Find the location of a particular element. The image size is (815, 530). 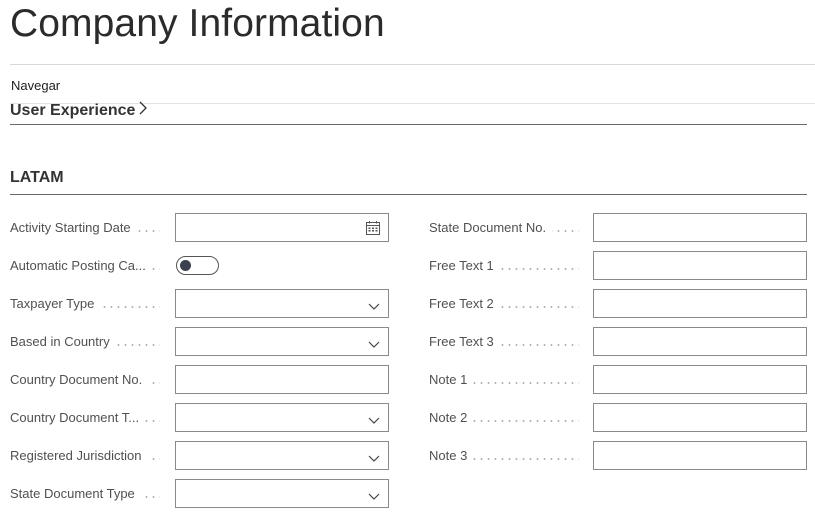

country-document-type-select is located at coordinates (282, 417).